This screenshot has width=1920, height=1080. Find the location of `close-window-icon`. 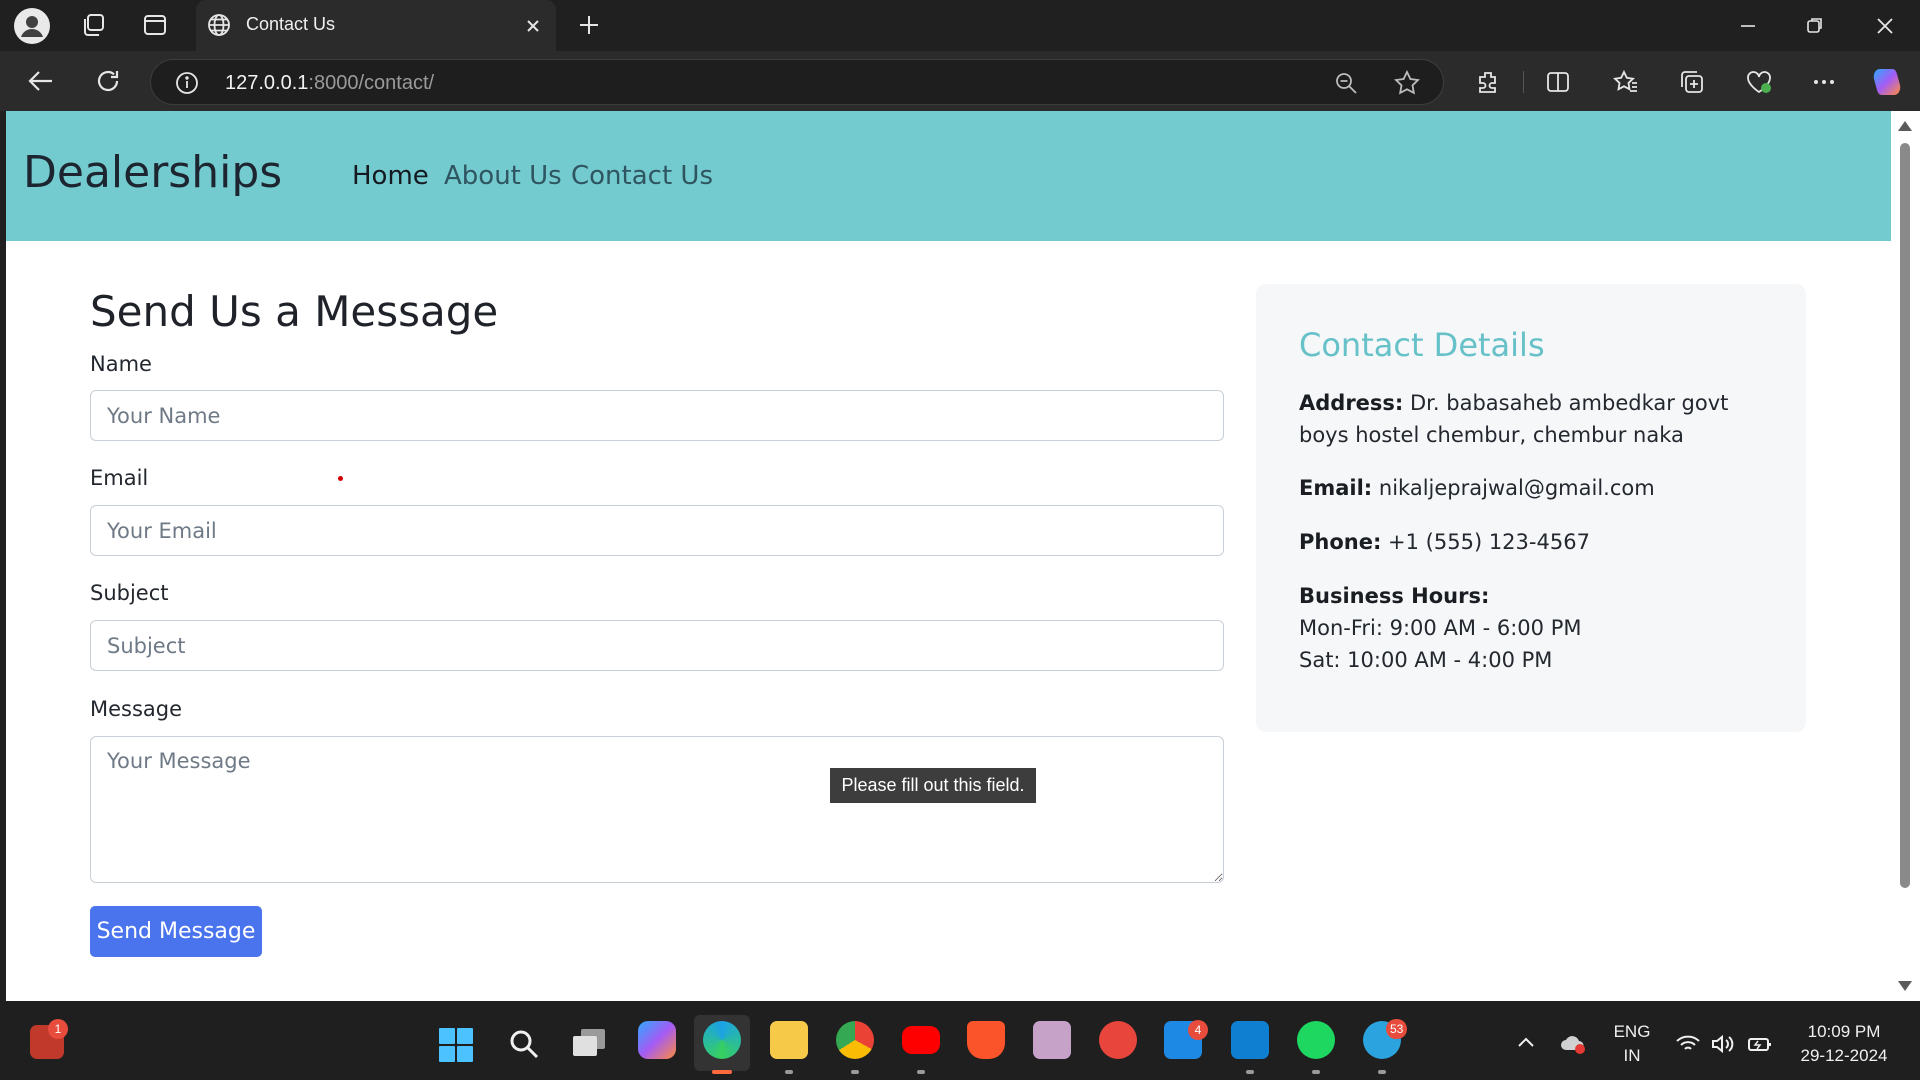

close-window-icon is located at coordinates (1885, 26).